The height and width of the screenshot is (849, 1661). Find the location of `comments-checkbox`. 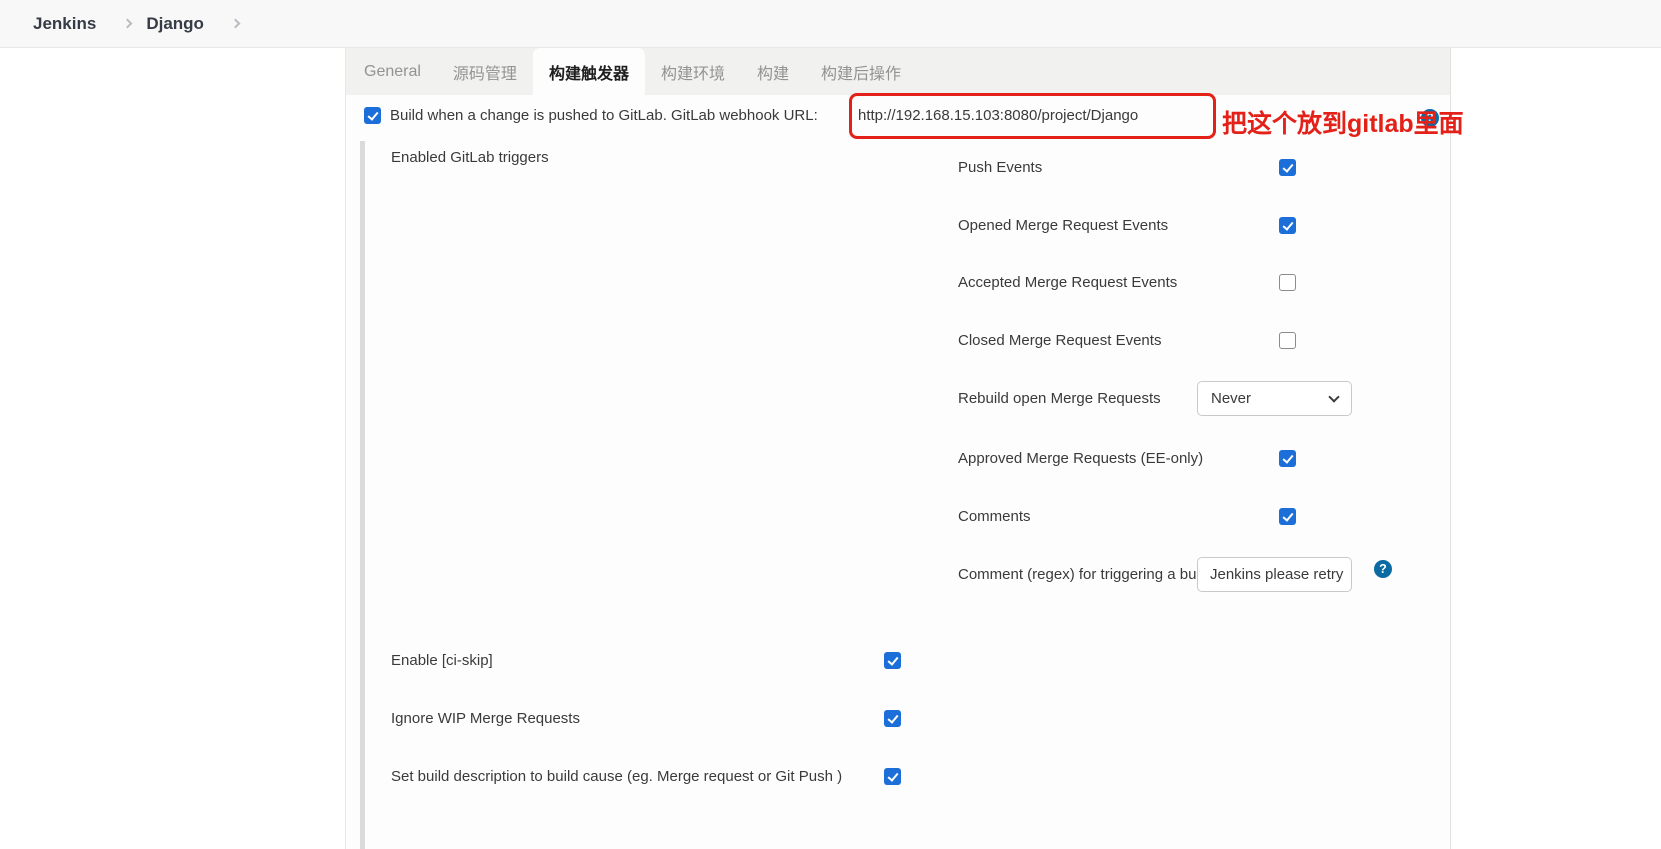

comments-checkbox is located at coordinates (1287, 516).